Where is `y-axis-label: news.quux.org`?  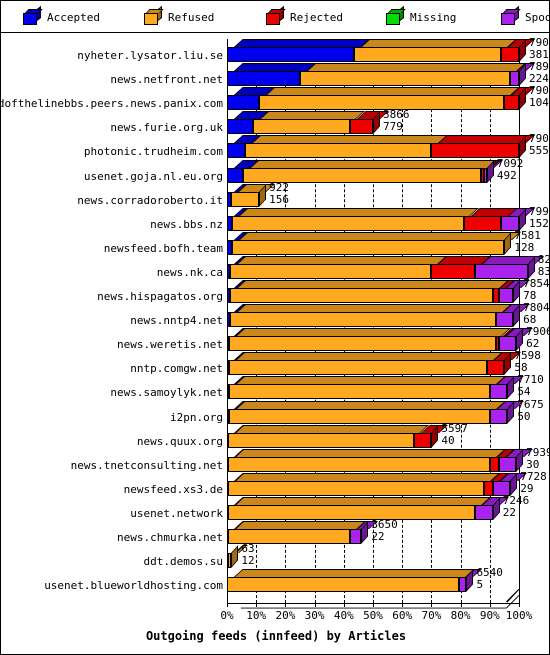 y-axis-label: news.quux.org is located at coordinates (179, 441).